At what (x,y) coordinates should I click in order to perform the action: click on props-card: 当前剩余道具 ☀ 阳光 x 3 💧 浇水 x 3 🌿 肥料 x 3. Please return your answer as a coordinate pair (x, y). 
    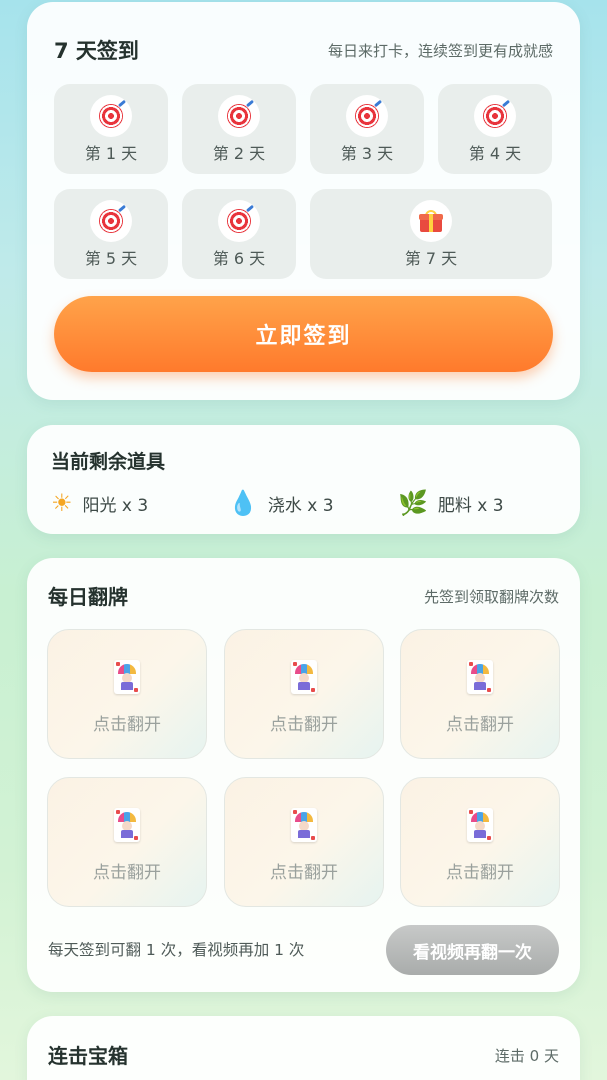
    Looking at the image, I should click on (303, 479).